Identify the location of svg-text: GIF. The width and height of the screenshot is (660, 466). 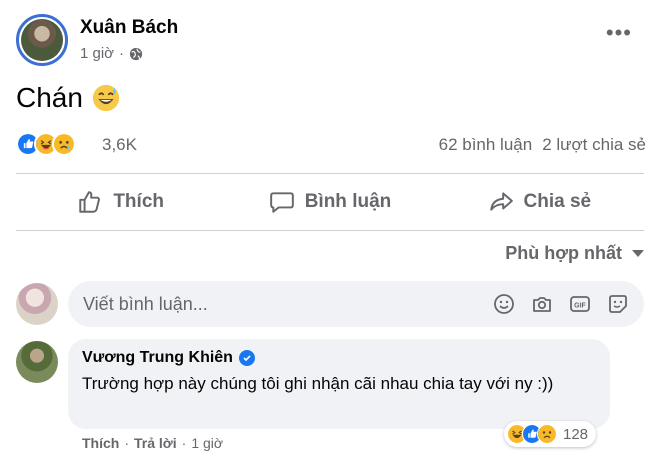
(580, 306).